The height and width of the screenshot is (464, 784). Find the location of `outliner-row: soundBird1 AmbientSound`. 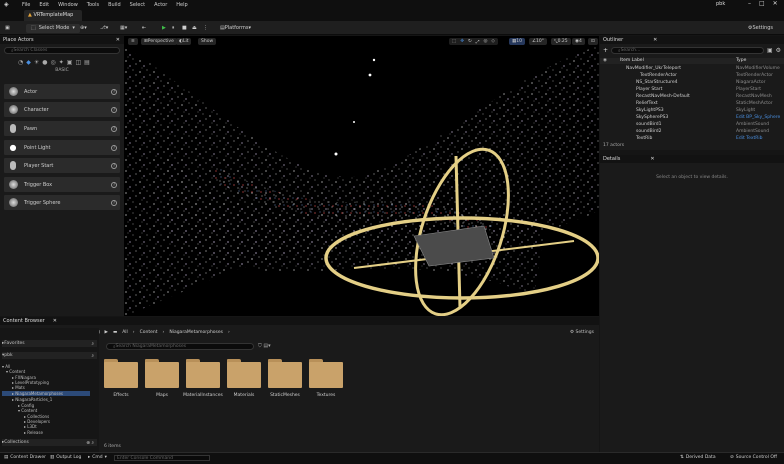

outliner-row: soundBird1 AmbientSound is located at coordinates (692, 124).